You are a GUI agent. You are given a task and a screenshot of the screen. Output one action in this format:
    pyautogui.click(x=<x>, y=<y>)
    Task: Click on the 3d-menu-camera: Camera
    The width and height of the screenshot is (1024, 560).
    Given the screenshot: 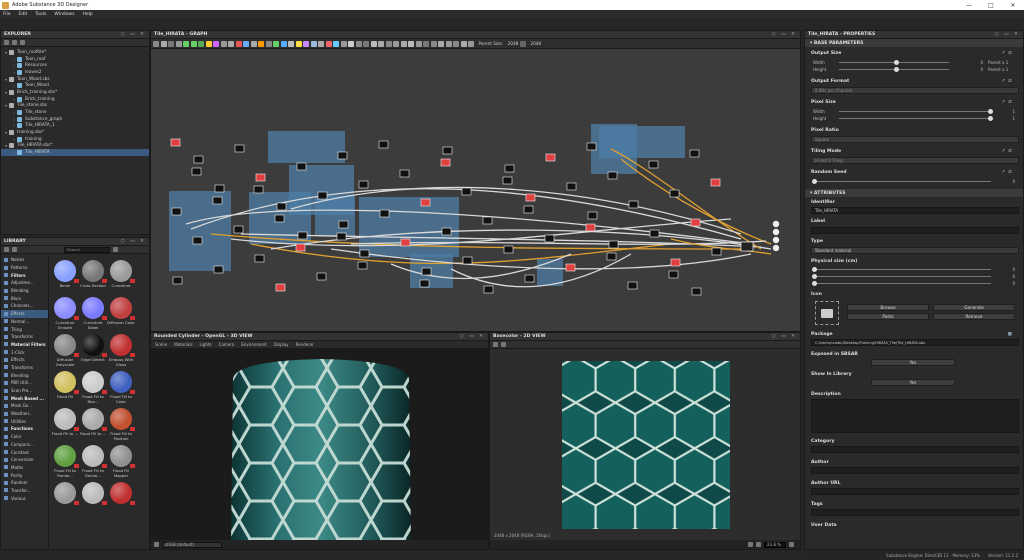 What is the action you would take?
    pyautogui.click(x=227, y=344)
    